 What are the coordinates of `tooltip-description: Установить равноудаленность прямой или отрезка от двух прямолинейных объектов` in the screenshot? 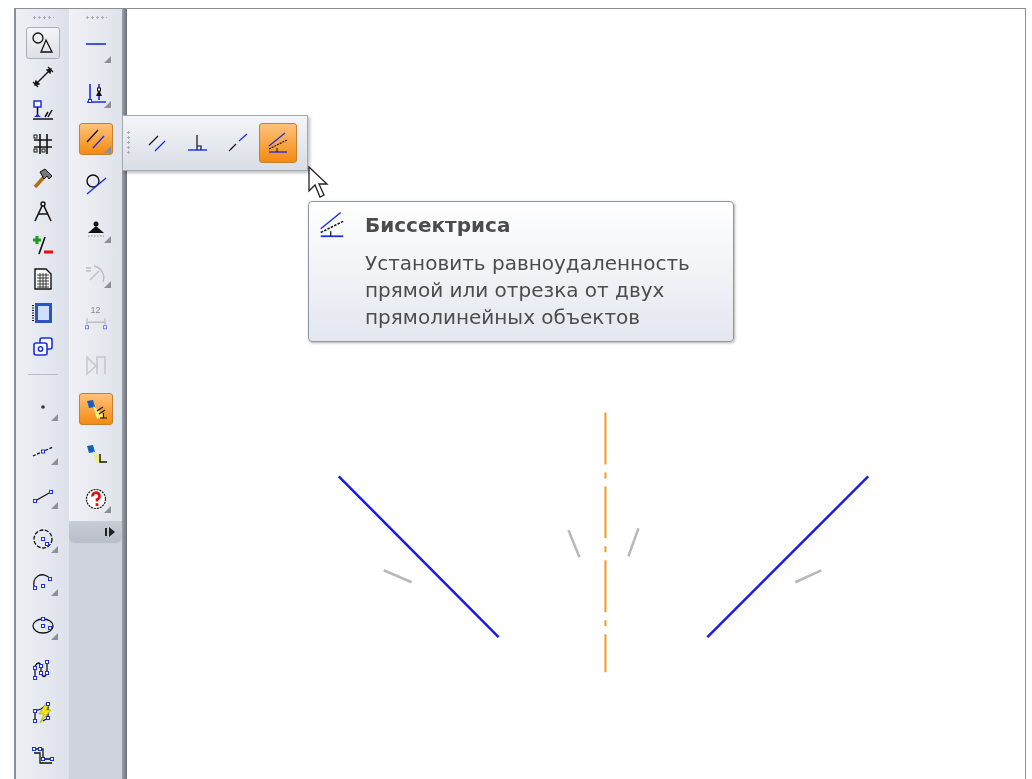 It's located at (528, 290).